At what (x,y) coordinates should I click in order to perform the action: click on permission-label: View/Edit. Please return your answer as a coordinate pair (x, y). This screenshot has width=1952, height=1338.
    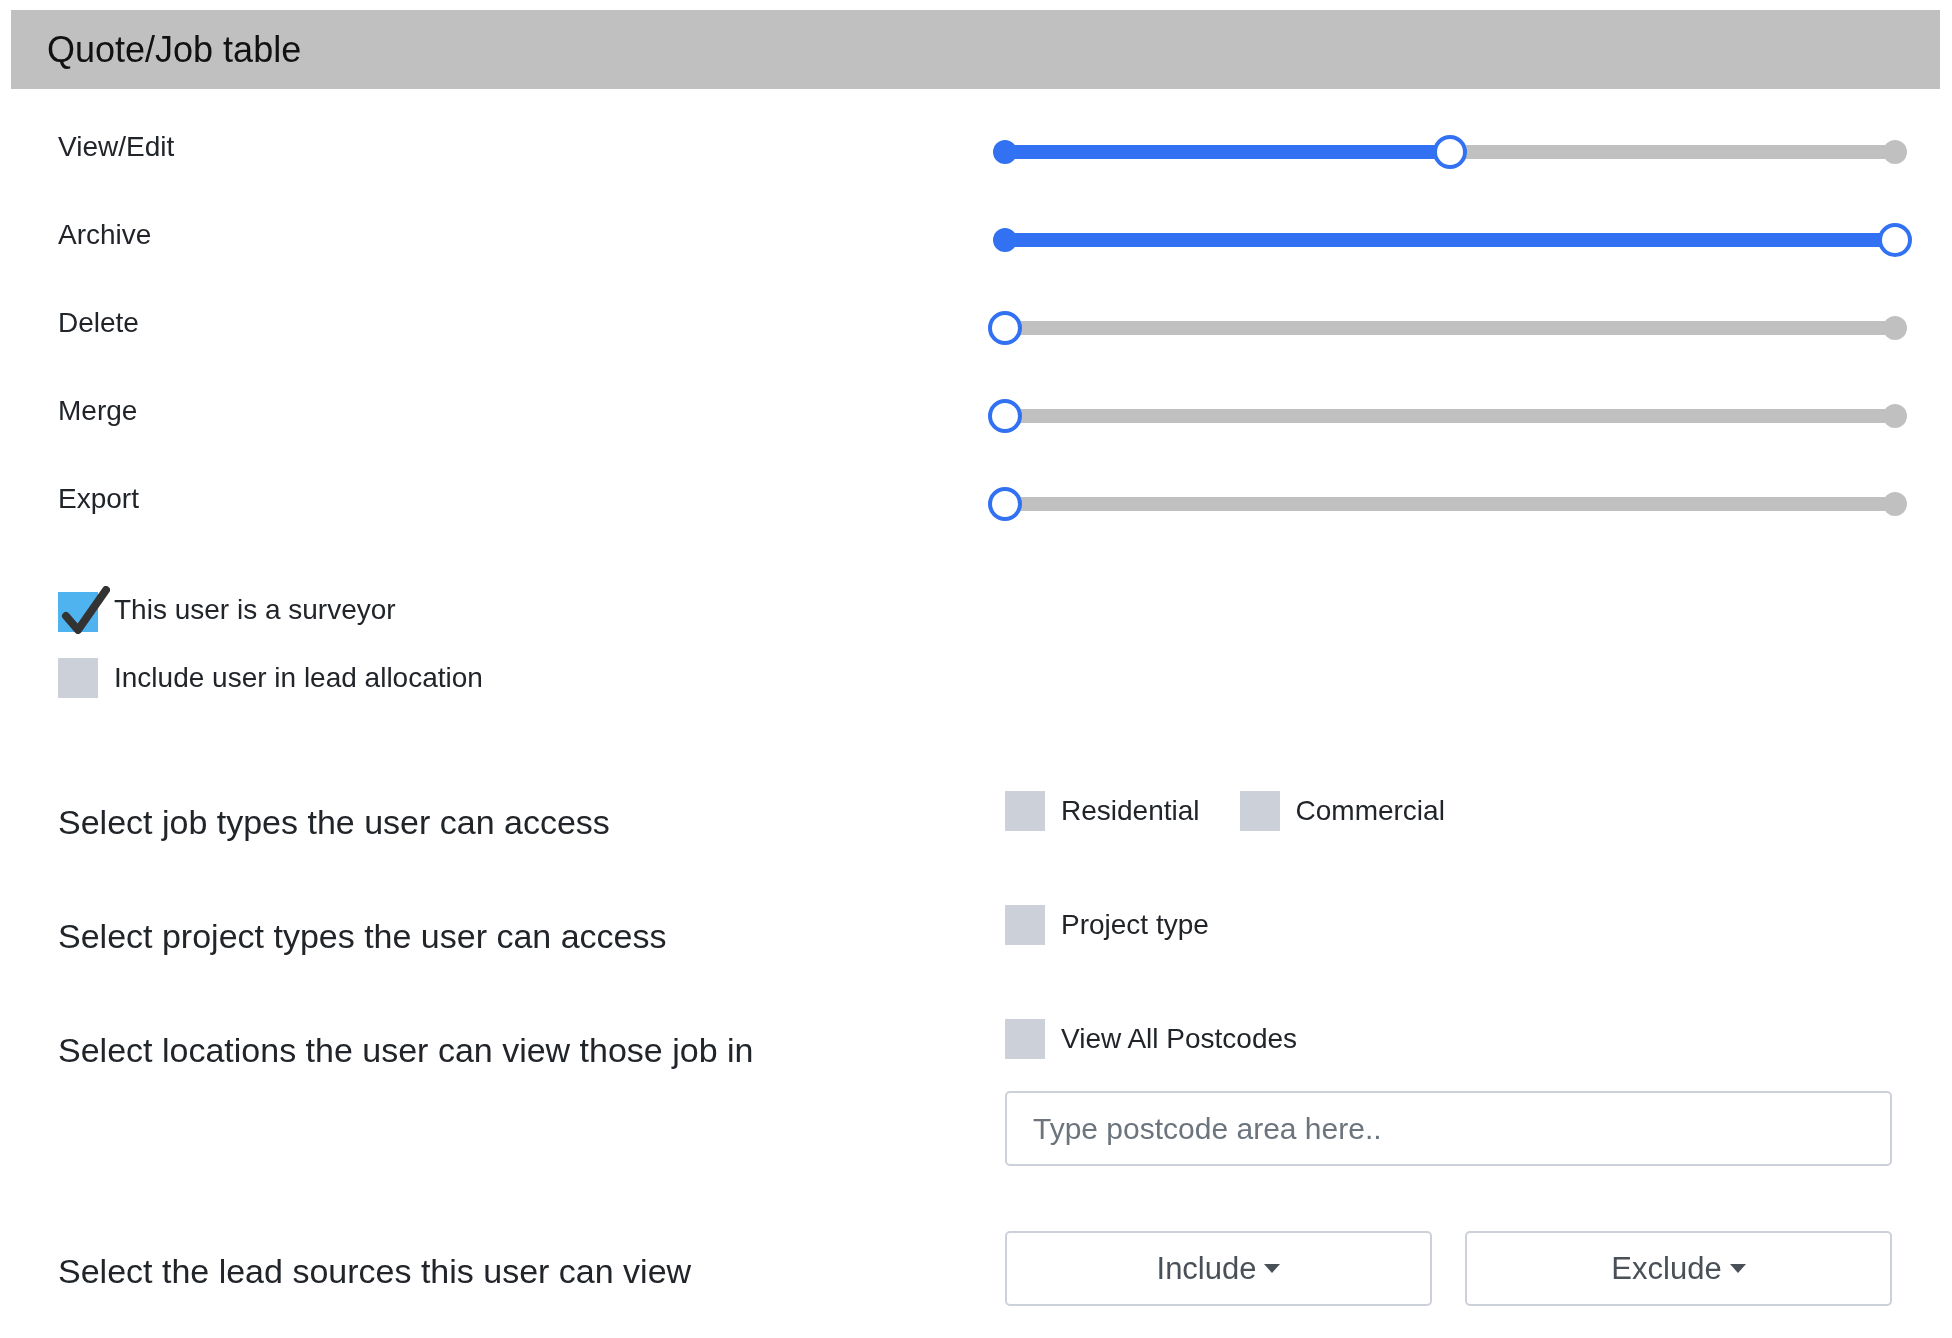
    Looking at the image, I should click on (117, 147).